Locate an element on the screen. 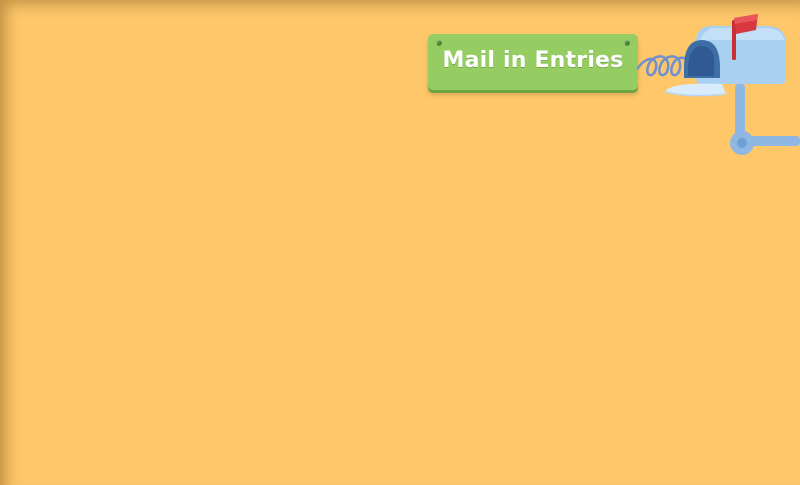 This screenshot has width=800, height=485. sign-label: Mail in Entries is located at coordinates (533, 60).